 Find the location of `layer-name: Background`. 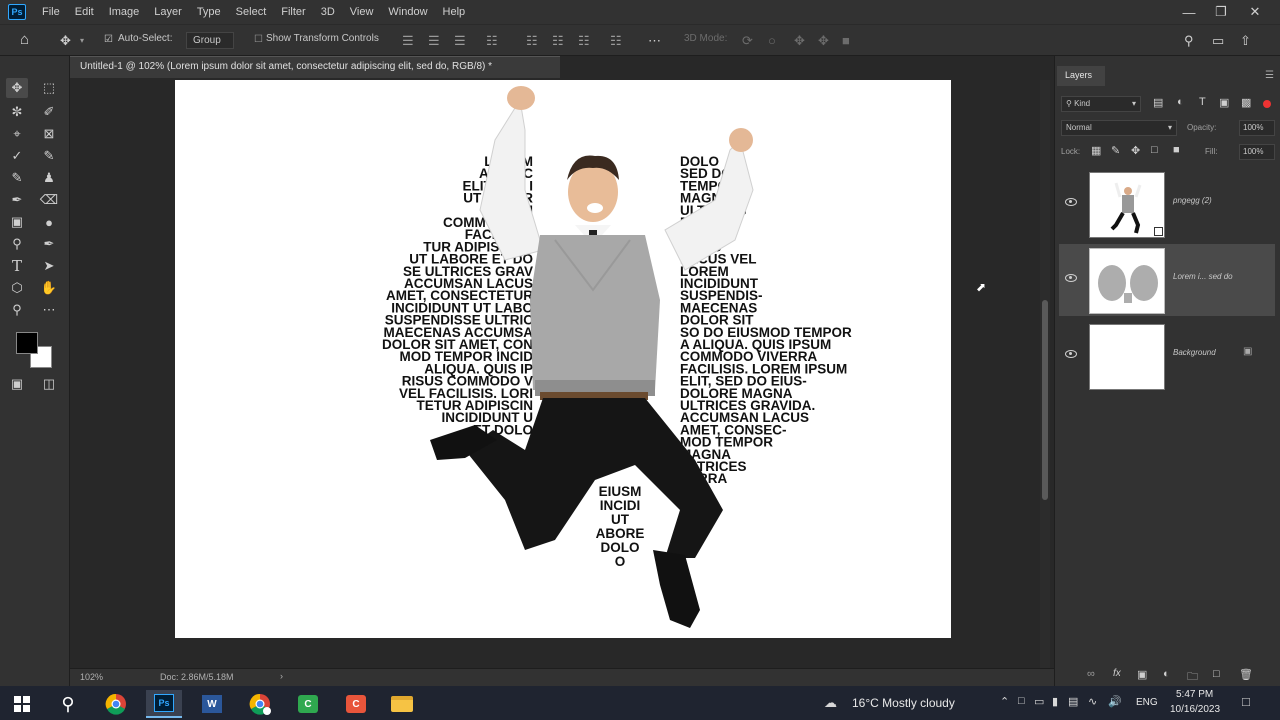

layer-name: Background is located at coordinates (1194, 352).